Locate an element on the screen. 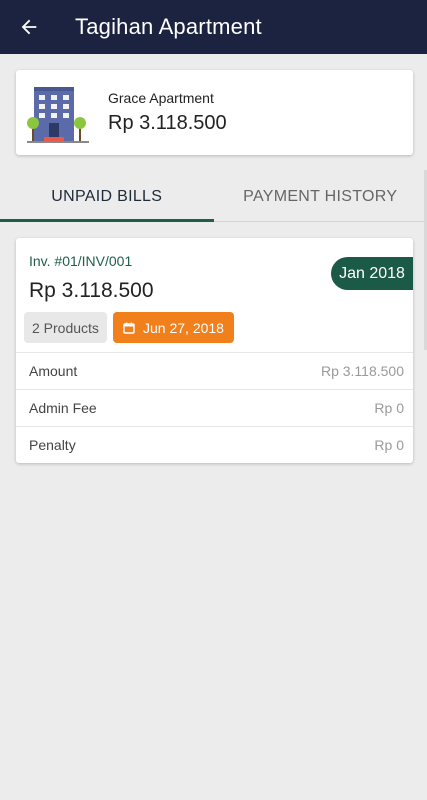 Image resolution: width=427 pixels, height=800 pixels. page-title: Tagihan Apartment is located at coordinates (168, 26).